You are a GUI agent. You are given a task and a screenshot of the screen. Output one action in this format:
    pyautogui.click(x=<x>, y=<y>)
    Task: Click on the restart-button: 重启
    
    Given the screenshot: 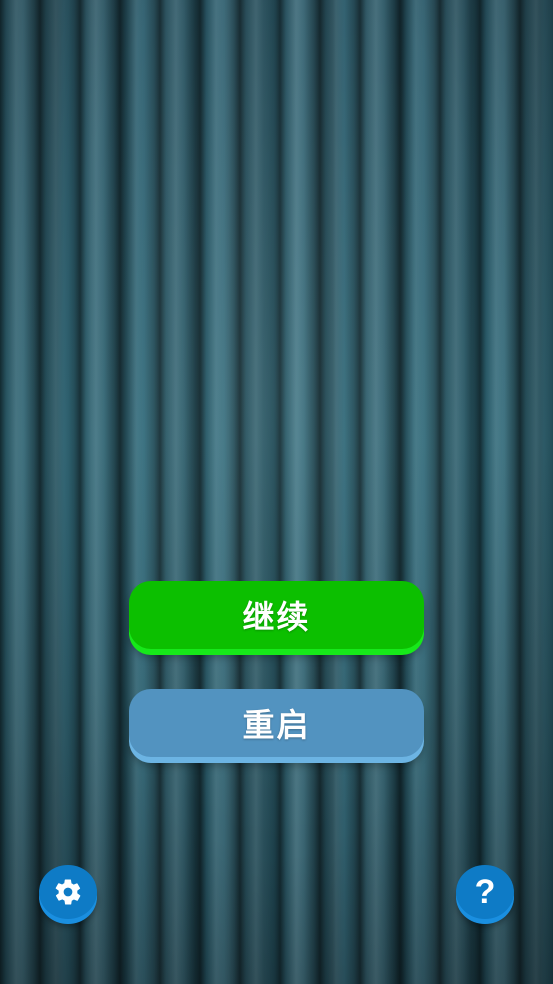 What is the action you would take?
    pyautogui.click(x=276, y=723)
    